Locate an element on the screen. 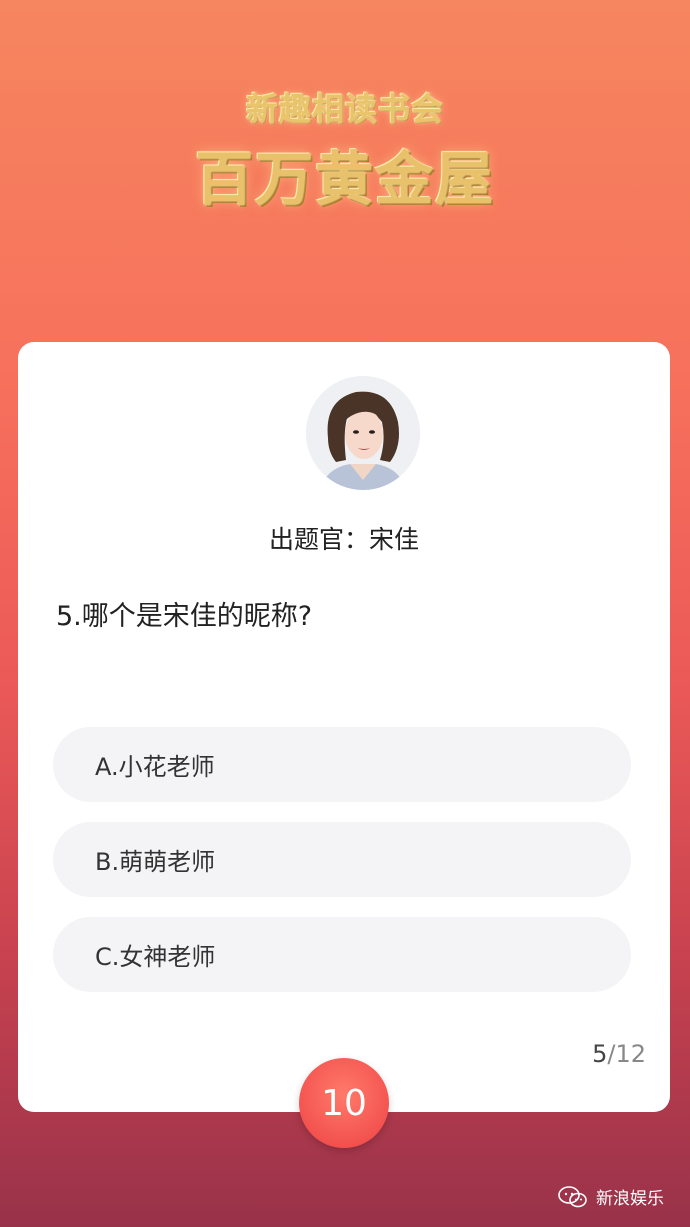 The width and height of the screenshot is (690, 1227). logo-subtitle: 新趣相读书会 is located at coordinates (344, 109).